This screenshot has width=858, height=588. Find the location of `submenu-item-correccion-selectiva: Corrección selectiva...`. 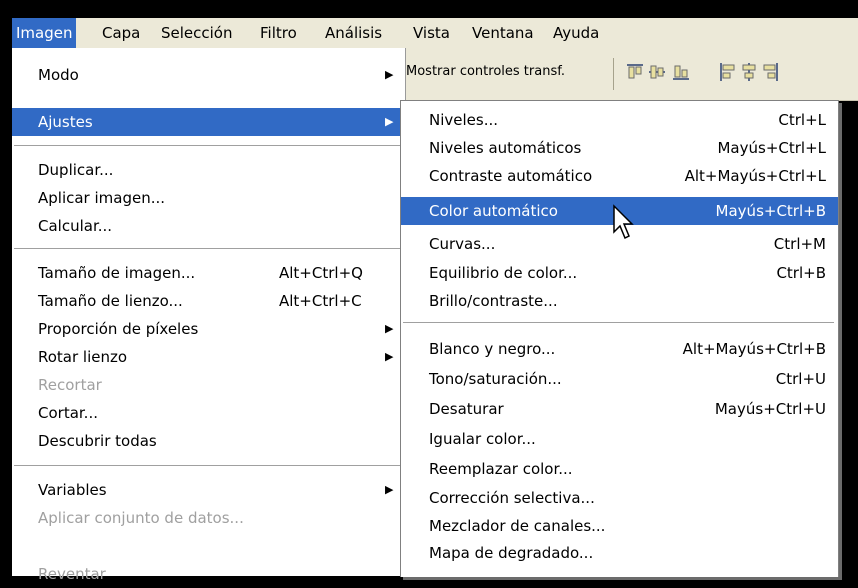

submenu-item-correccion-selectiva: Corrección selectiva... is located at coordinates (619, 498).